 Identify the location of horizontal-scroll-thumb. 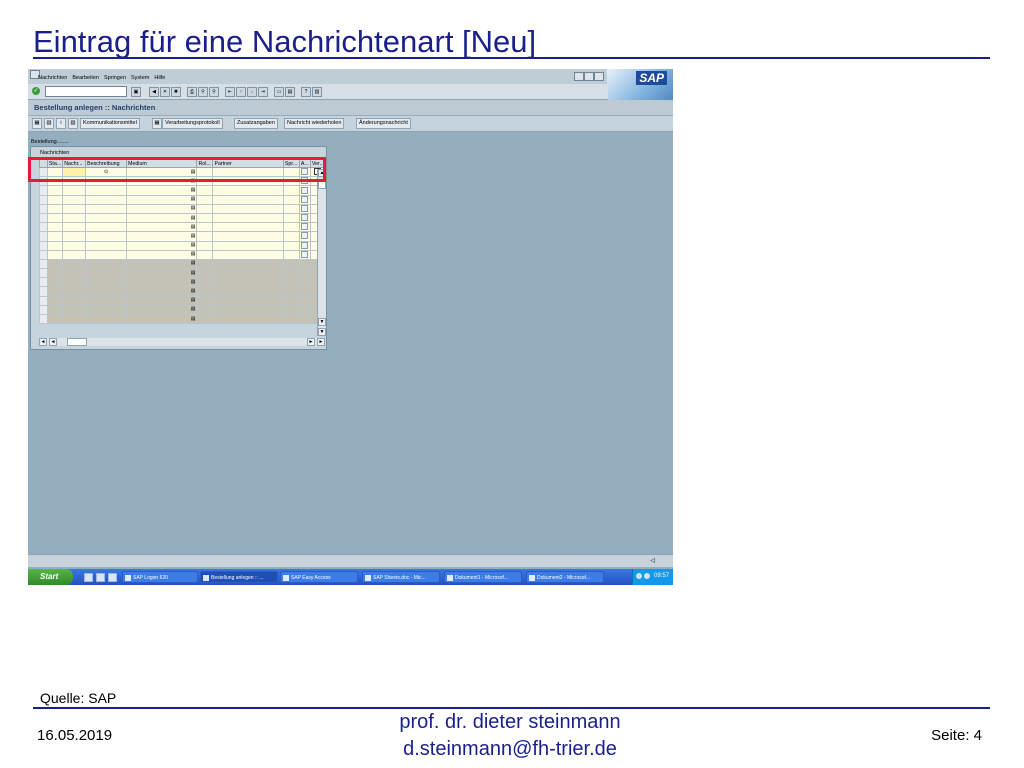
(77, 342).